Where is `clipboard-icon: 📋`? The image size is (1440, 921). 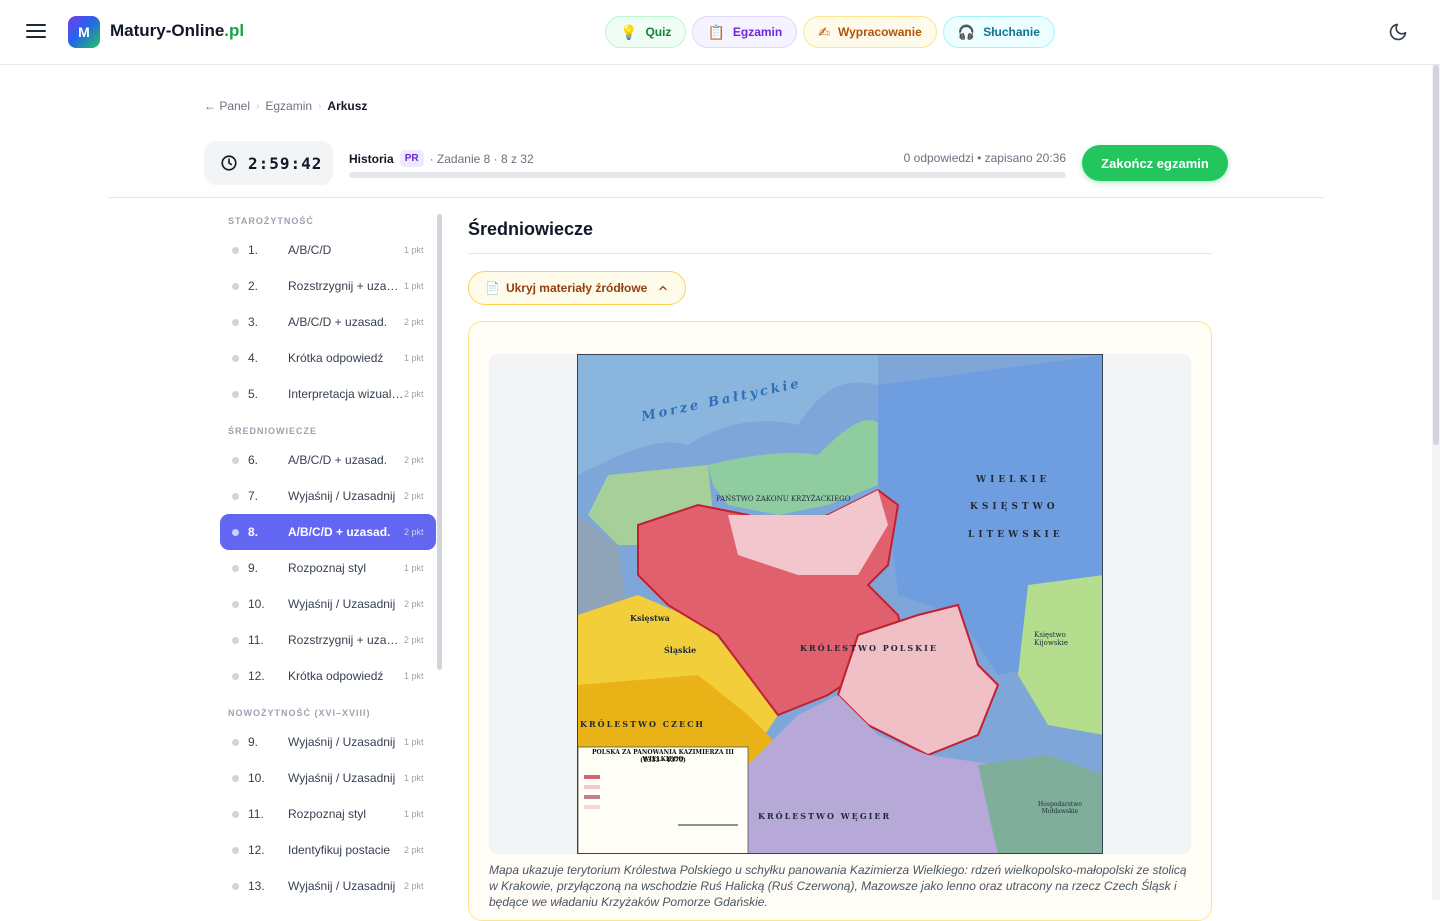 clipboard-icon: 📋 is located at coordinates (716, 31).